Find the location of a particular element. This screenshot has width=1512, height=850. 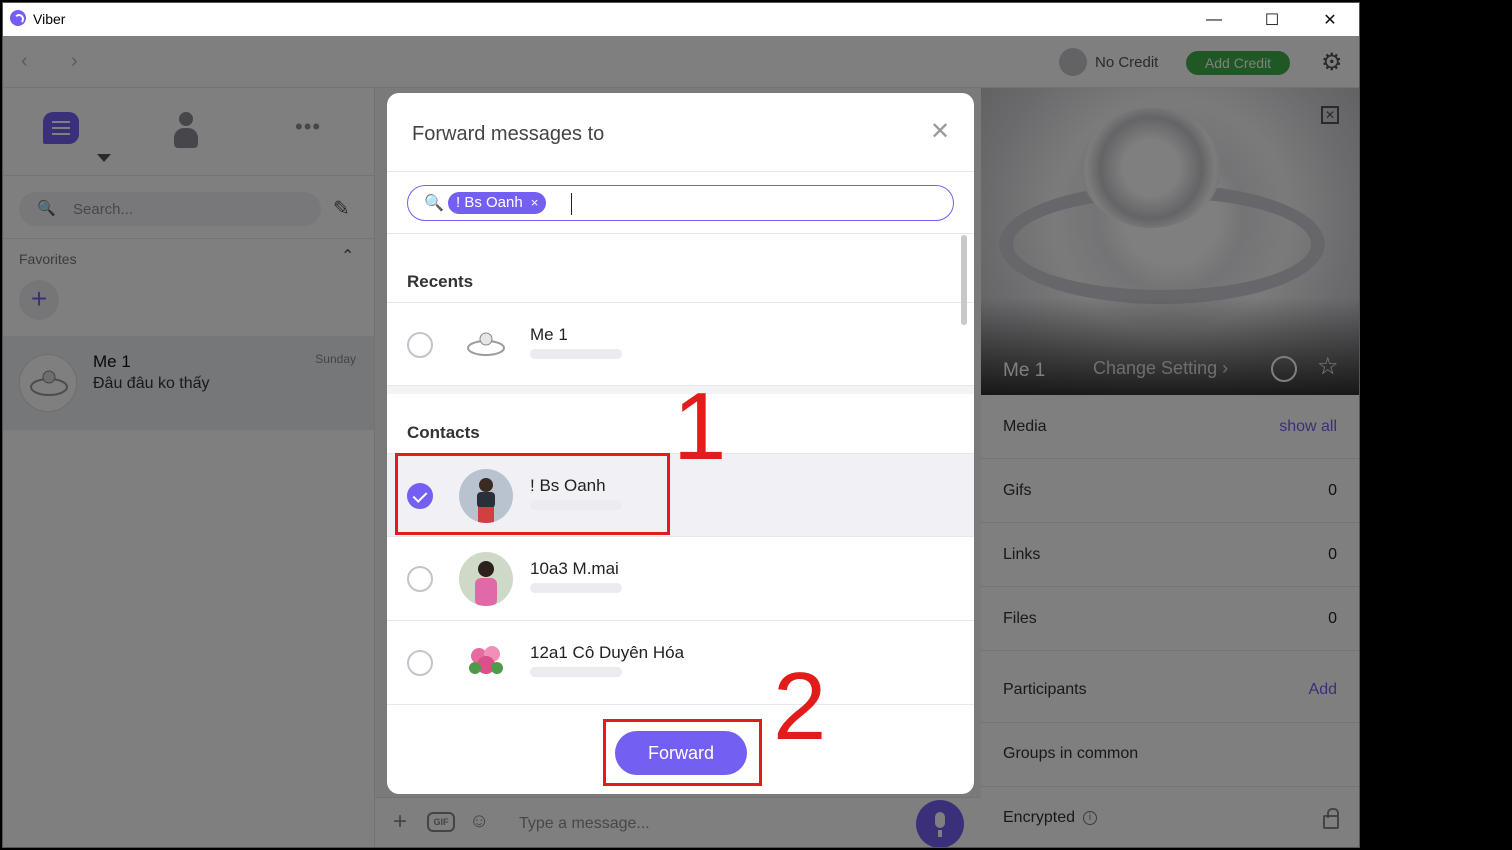

recipient-row: 12a1 Cô Duyên Hóa is located at coordinates (680, 662).